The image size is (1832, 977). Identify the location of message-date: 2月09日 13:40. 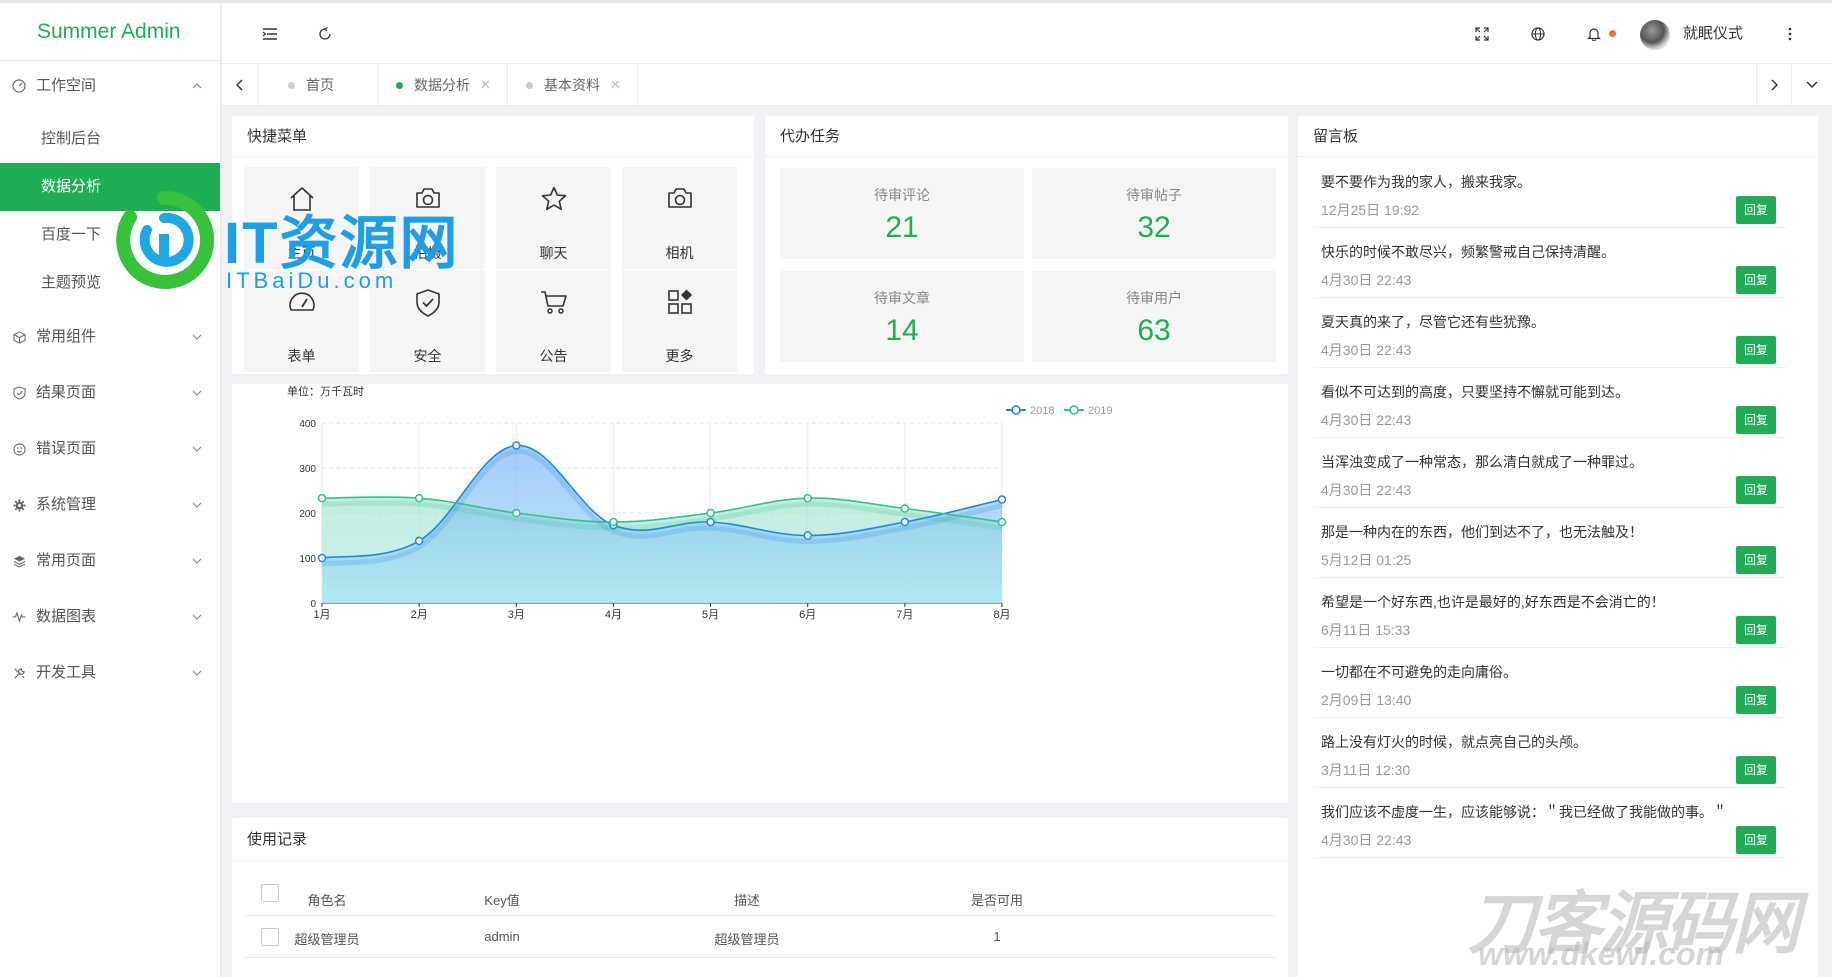
(1366, 700).